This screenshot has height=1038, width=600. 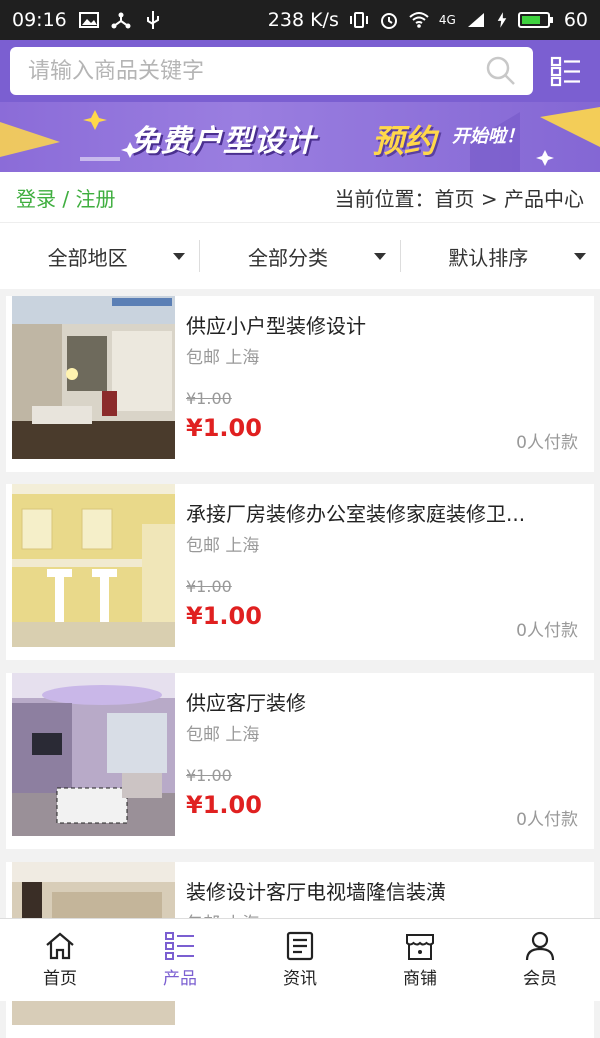 I want to click on search-icon, so click(x=501, y=71).